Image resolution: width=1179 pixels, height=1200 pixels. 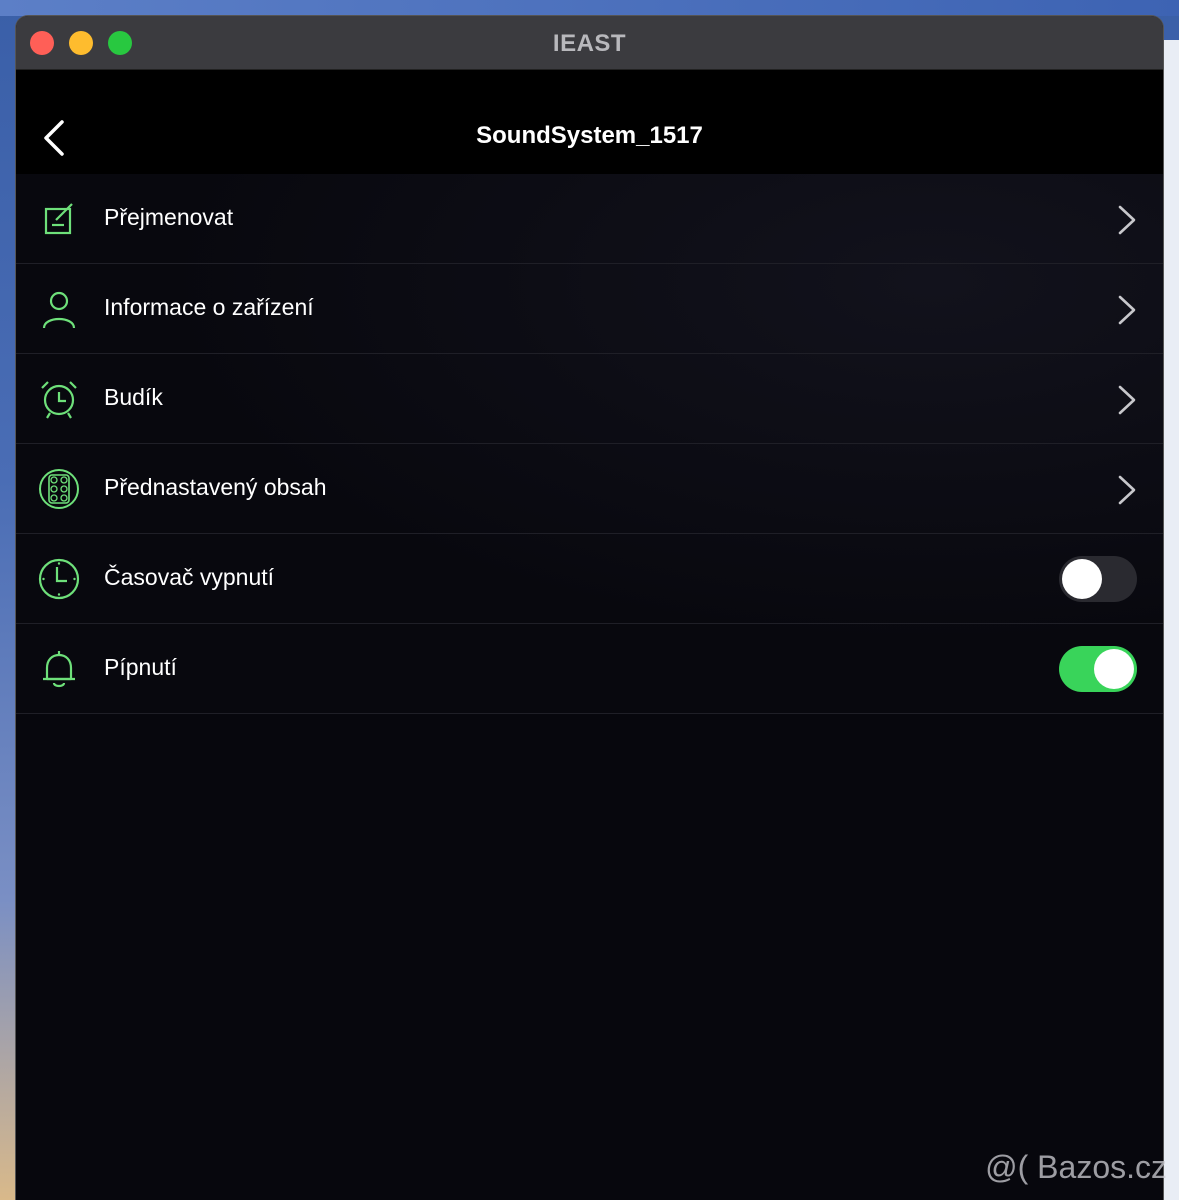 What do you see at coordinates (189, 577) in the screenshot?
I see `toggle-label: Časovač vypnutí` at bounding box center [189, 577].